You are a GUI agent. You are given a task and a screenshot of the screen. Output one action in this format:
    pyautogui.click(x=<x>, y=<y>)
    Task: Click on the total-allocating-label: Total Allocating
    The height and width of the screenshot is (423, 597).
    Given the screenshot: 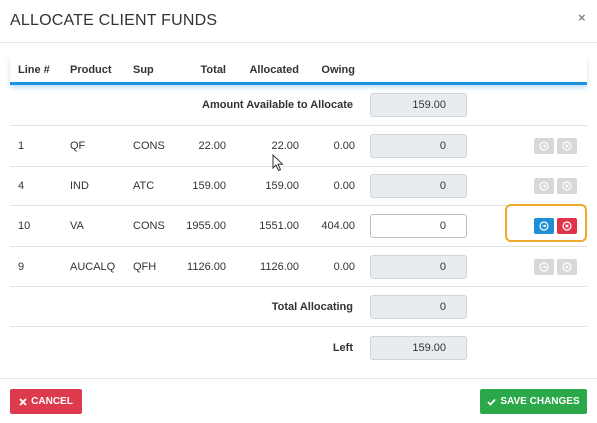 What is the action you would take?
    pyautogui.click(x=312, y=307)
    